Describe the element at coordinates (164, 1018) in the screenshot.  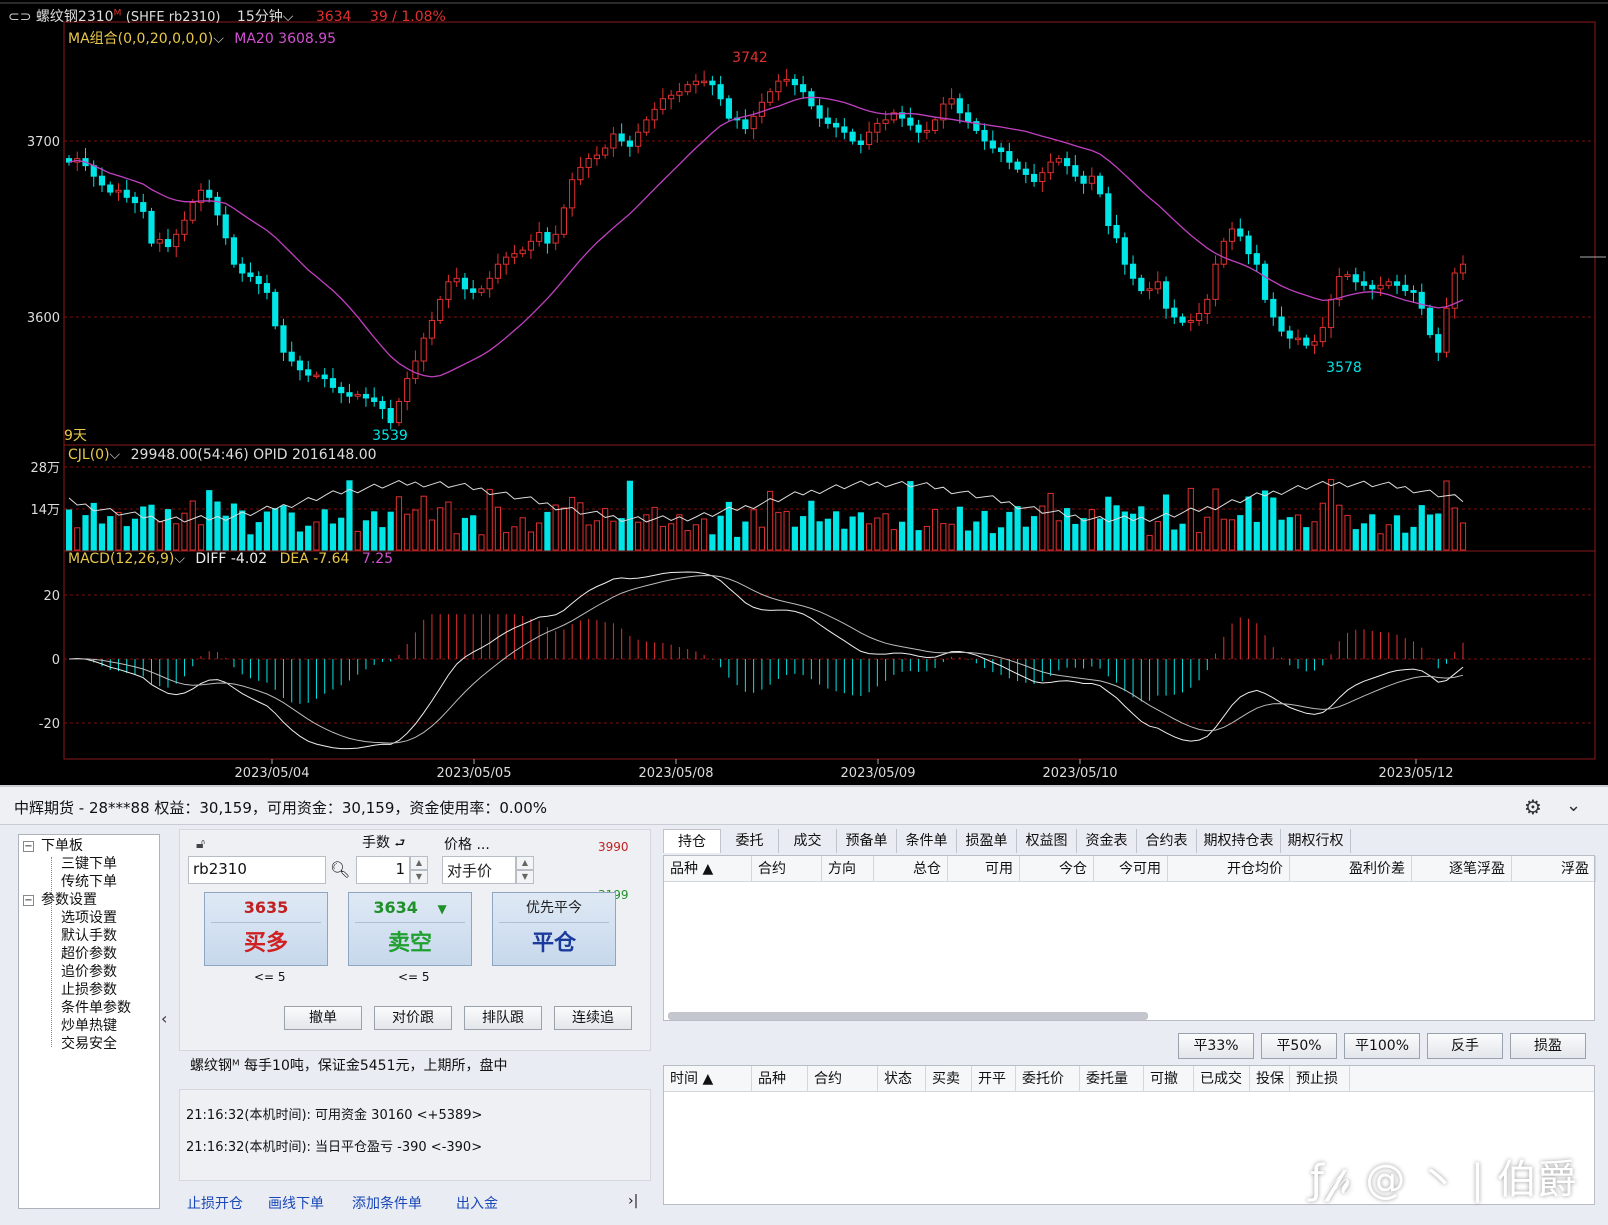
I see `collapse-left-icon: ‹` at that location.